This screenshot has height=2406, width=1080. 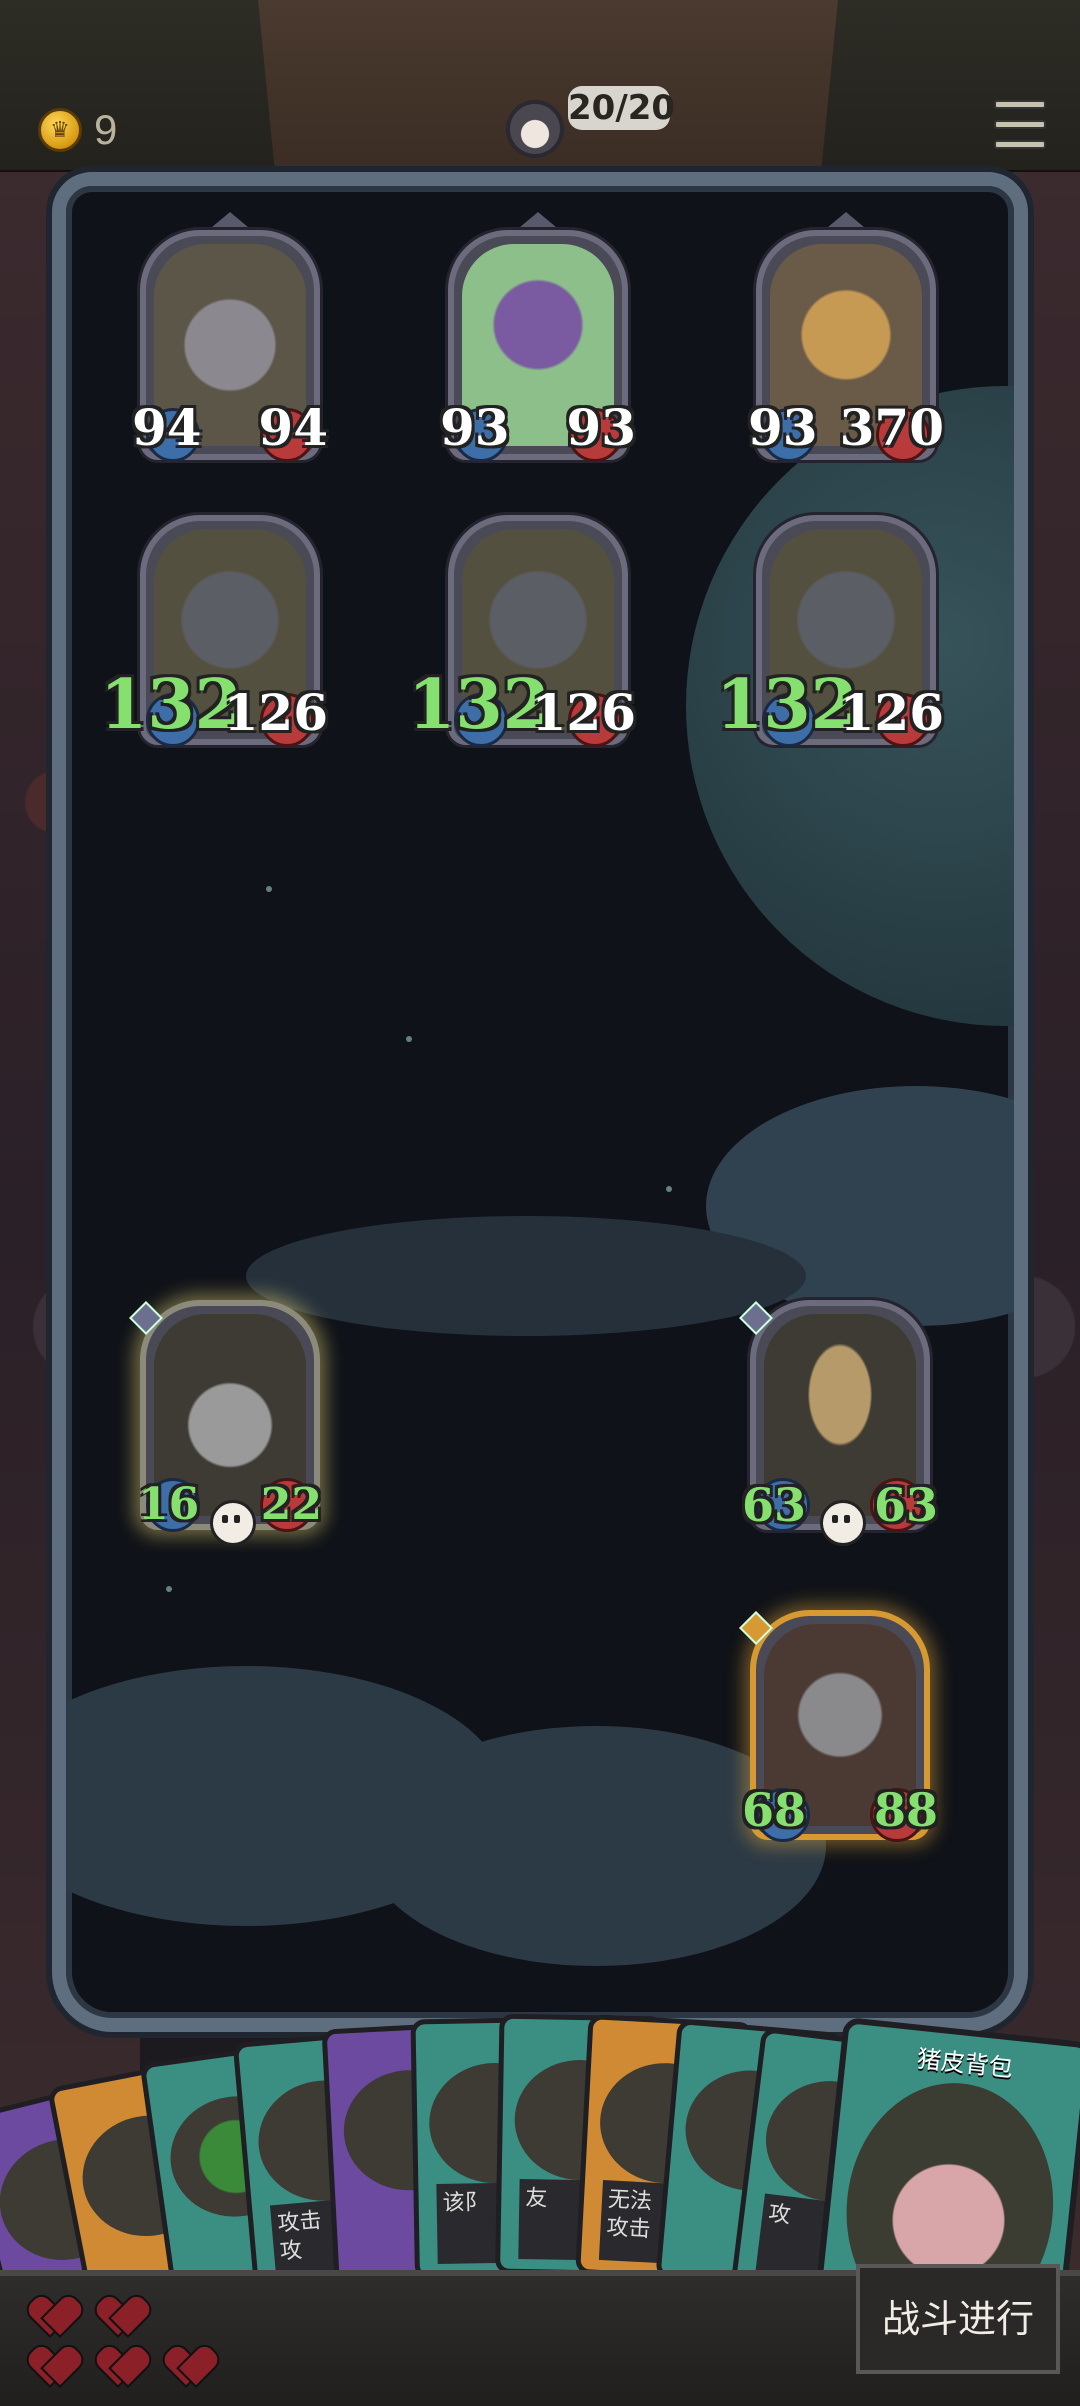 What do you see at coordinates (846, 346) in the screenshot?
I see `enemy-card-ogre: 93 370` at bounding box center [846, 346].